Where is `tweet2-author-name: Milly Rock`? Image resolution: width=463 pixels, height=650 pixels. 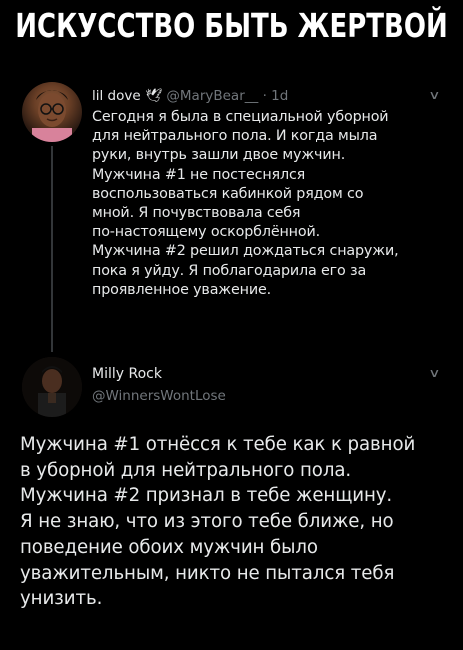 tweet2-author-name: Milly Rock is located at coordinates (127, 374).